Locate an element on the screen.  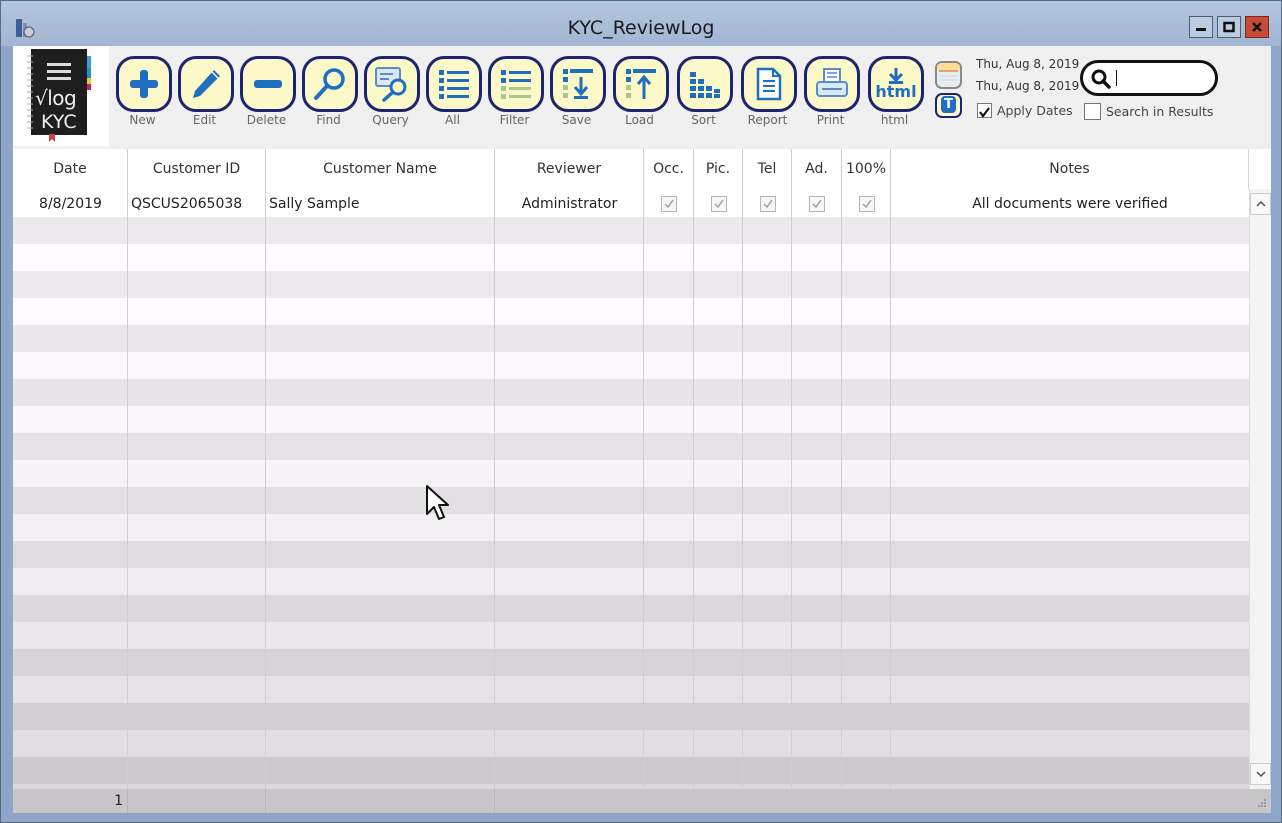
apply-dates-checkbox is located at coordinates (984, 110).